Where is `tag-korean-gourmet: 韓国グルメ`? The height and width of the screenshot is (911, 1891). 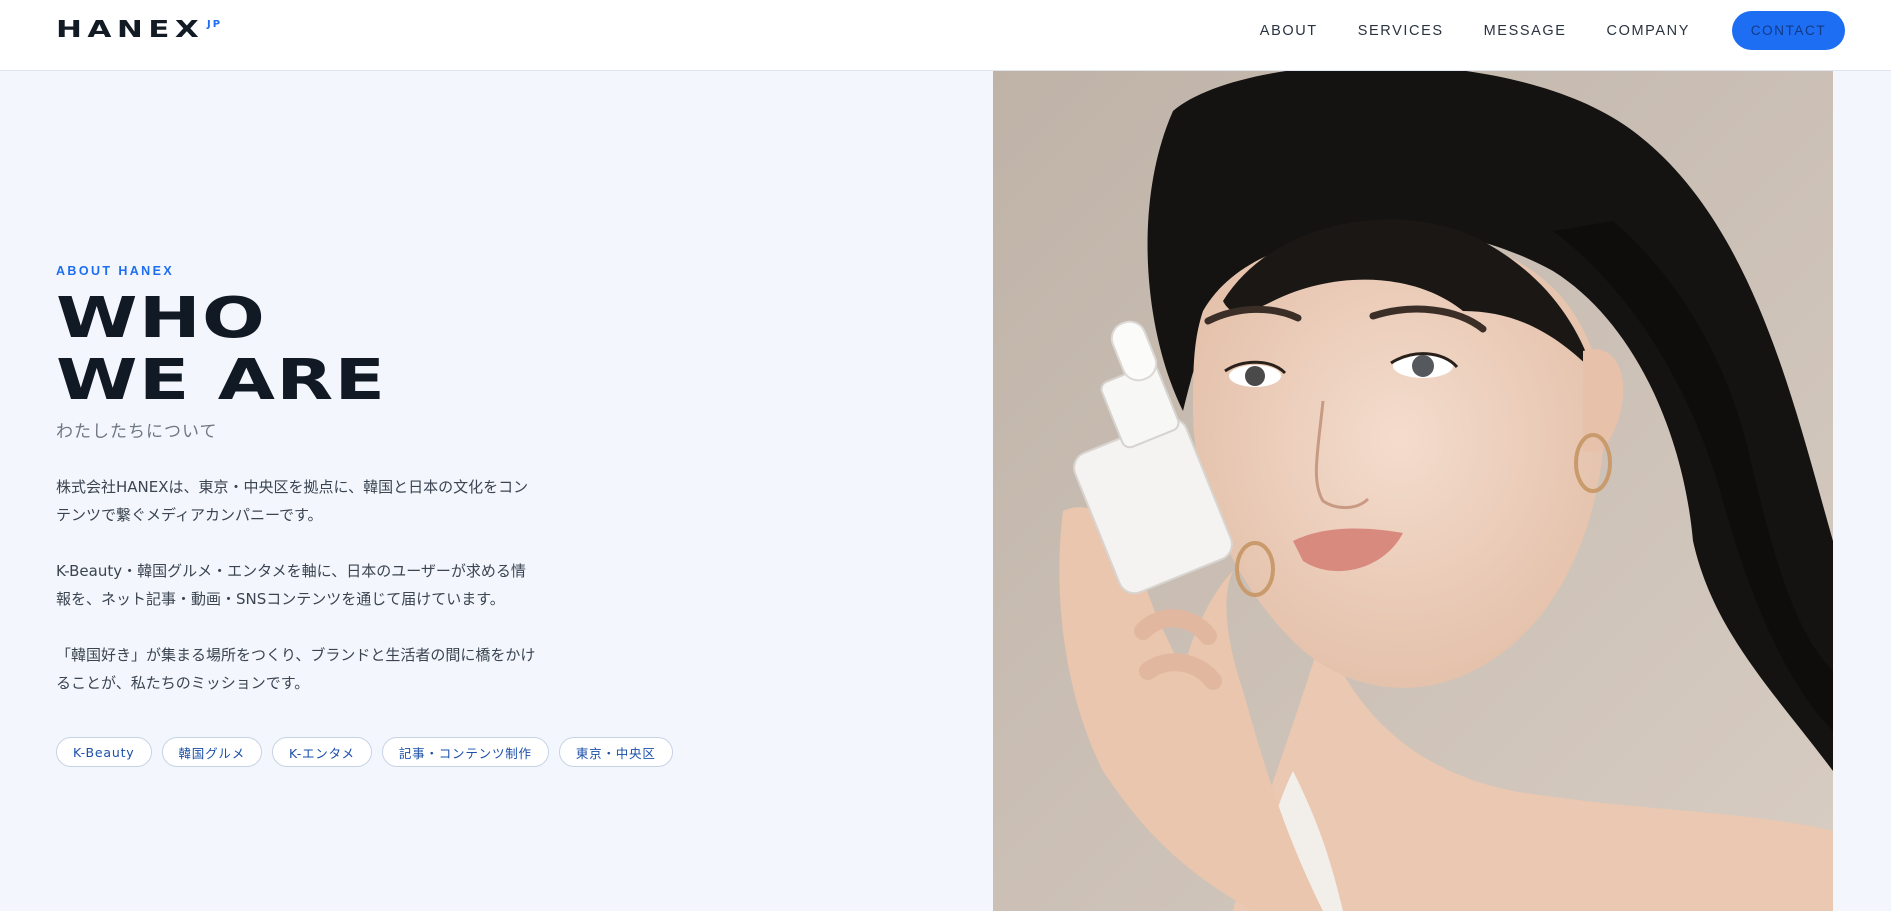 tag-korean-gourmet: 韓国グルメ is located at coordinates (212, 752).